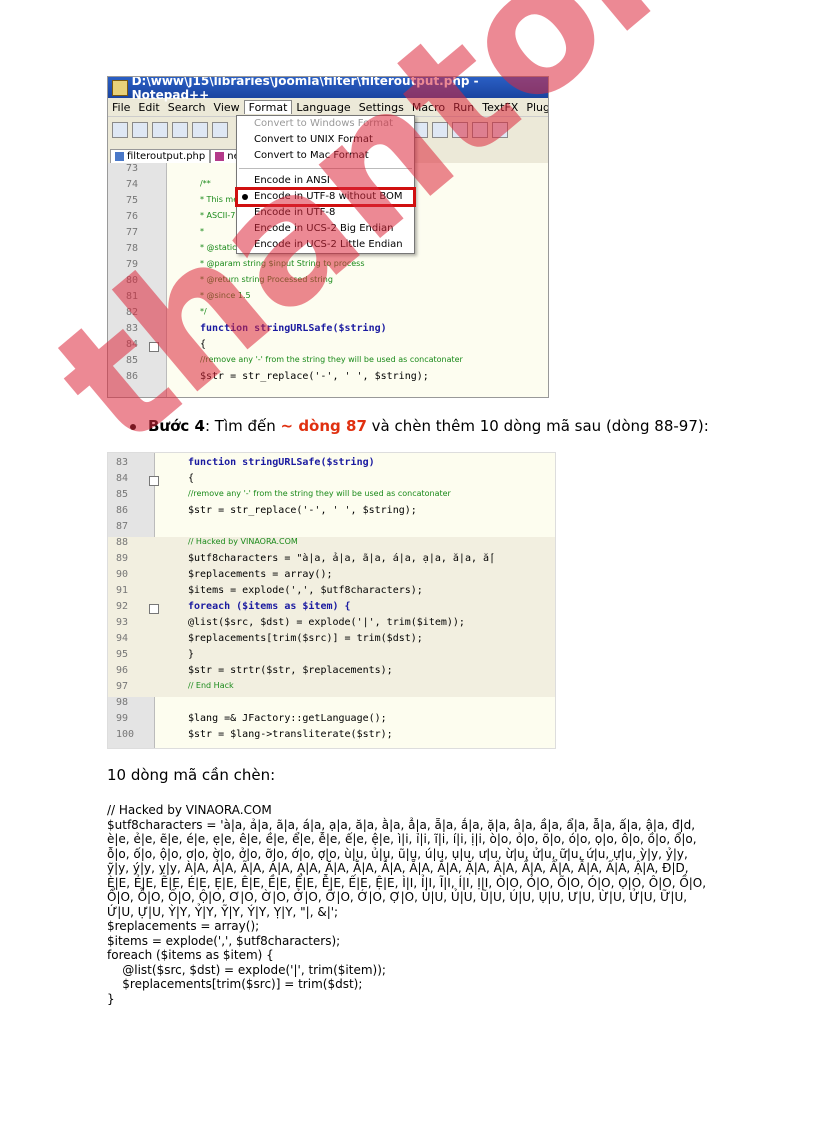  What do you see at coordinates (224, 940) in the screenshot?
I see `snippet-line: $items = explode(',', $utf8characters);` at bounding box center [224, 940].